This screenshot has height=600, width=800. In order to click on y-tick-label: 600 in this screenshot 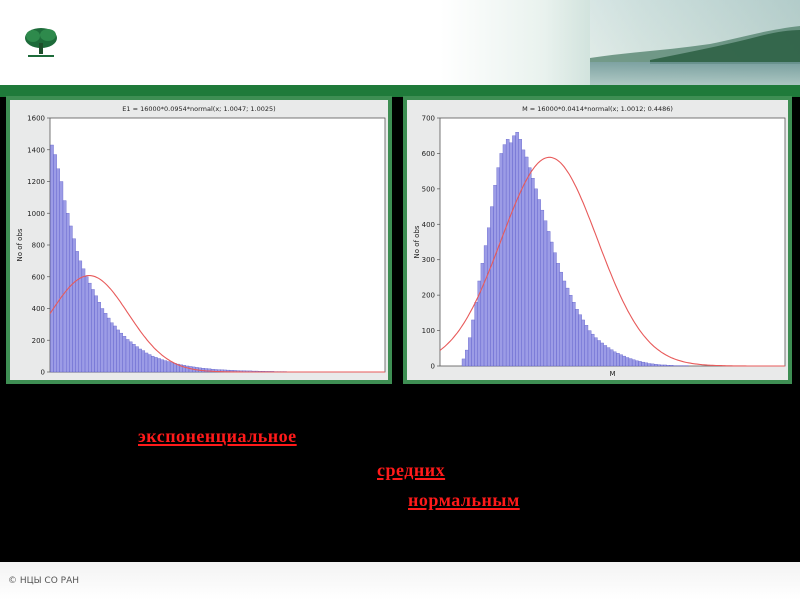, I will do `click(38, 277)`.